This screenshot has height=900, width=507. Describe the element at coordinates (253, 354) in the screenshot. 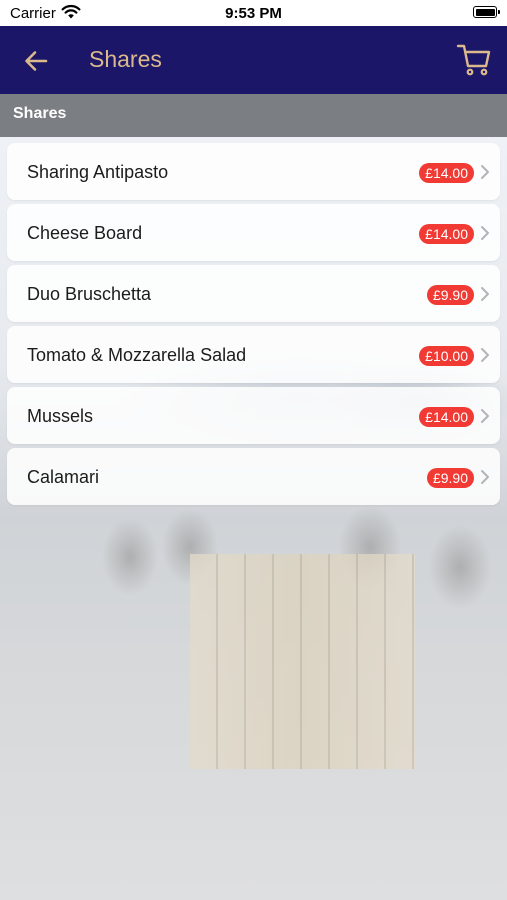

I see `list-item: Tomato & Mozzarella Salad £10.00` at that location.